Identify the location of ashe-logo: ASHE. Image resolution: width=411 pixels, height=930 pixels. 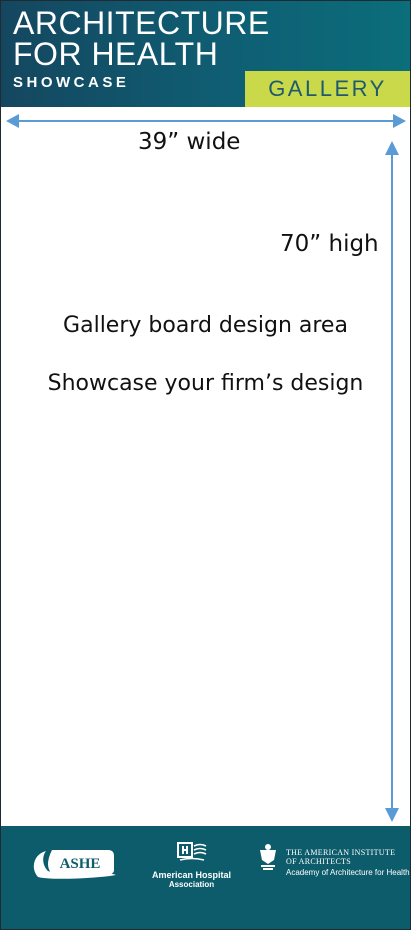
(76, 865).